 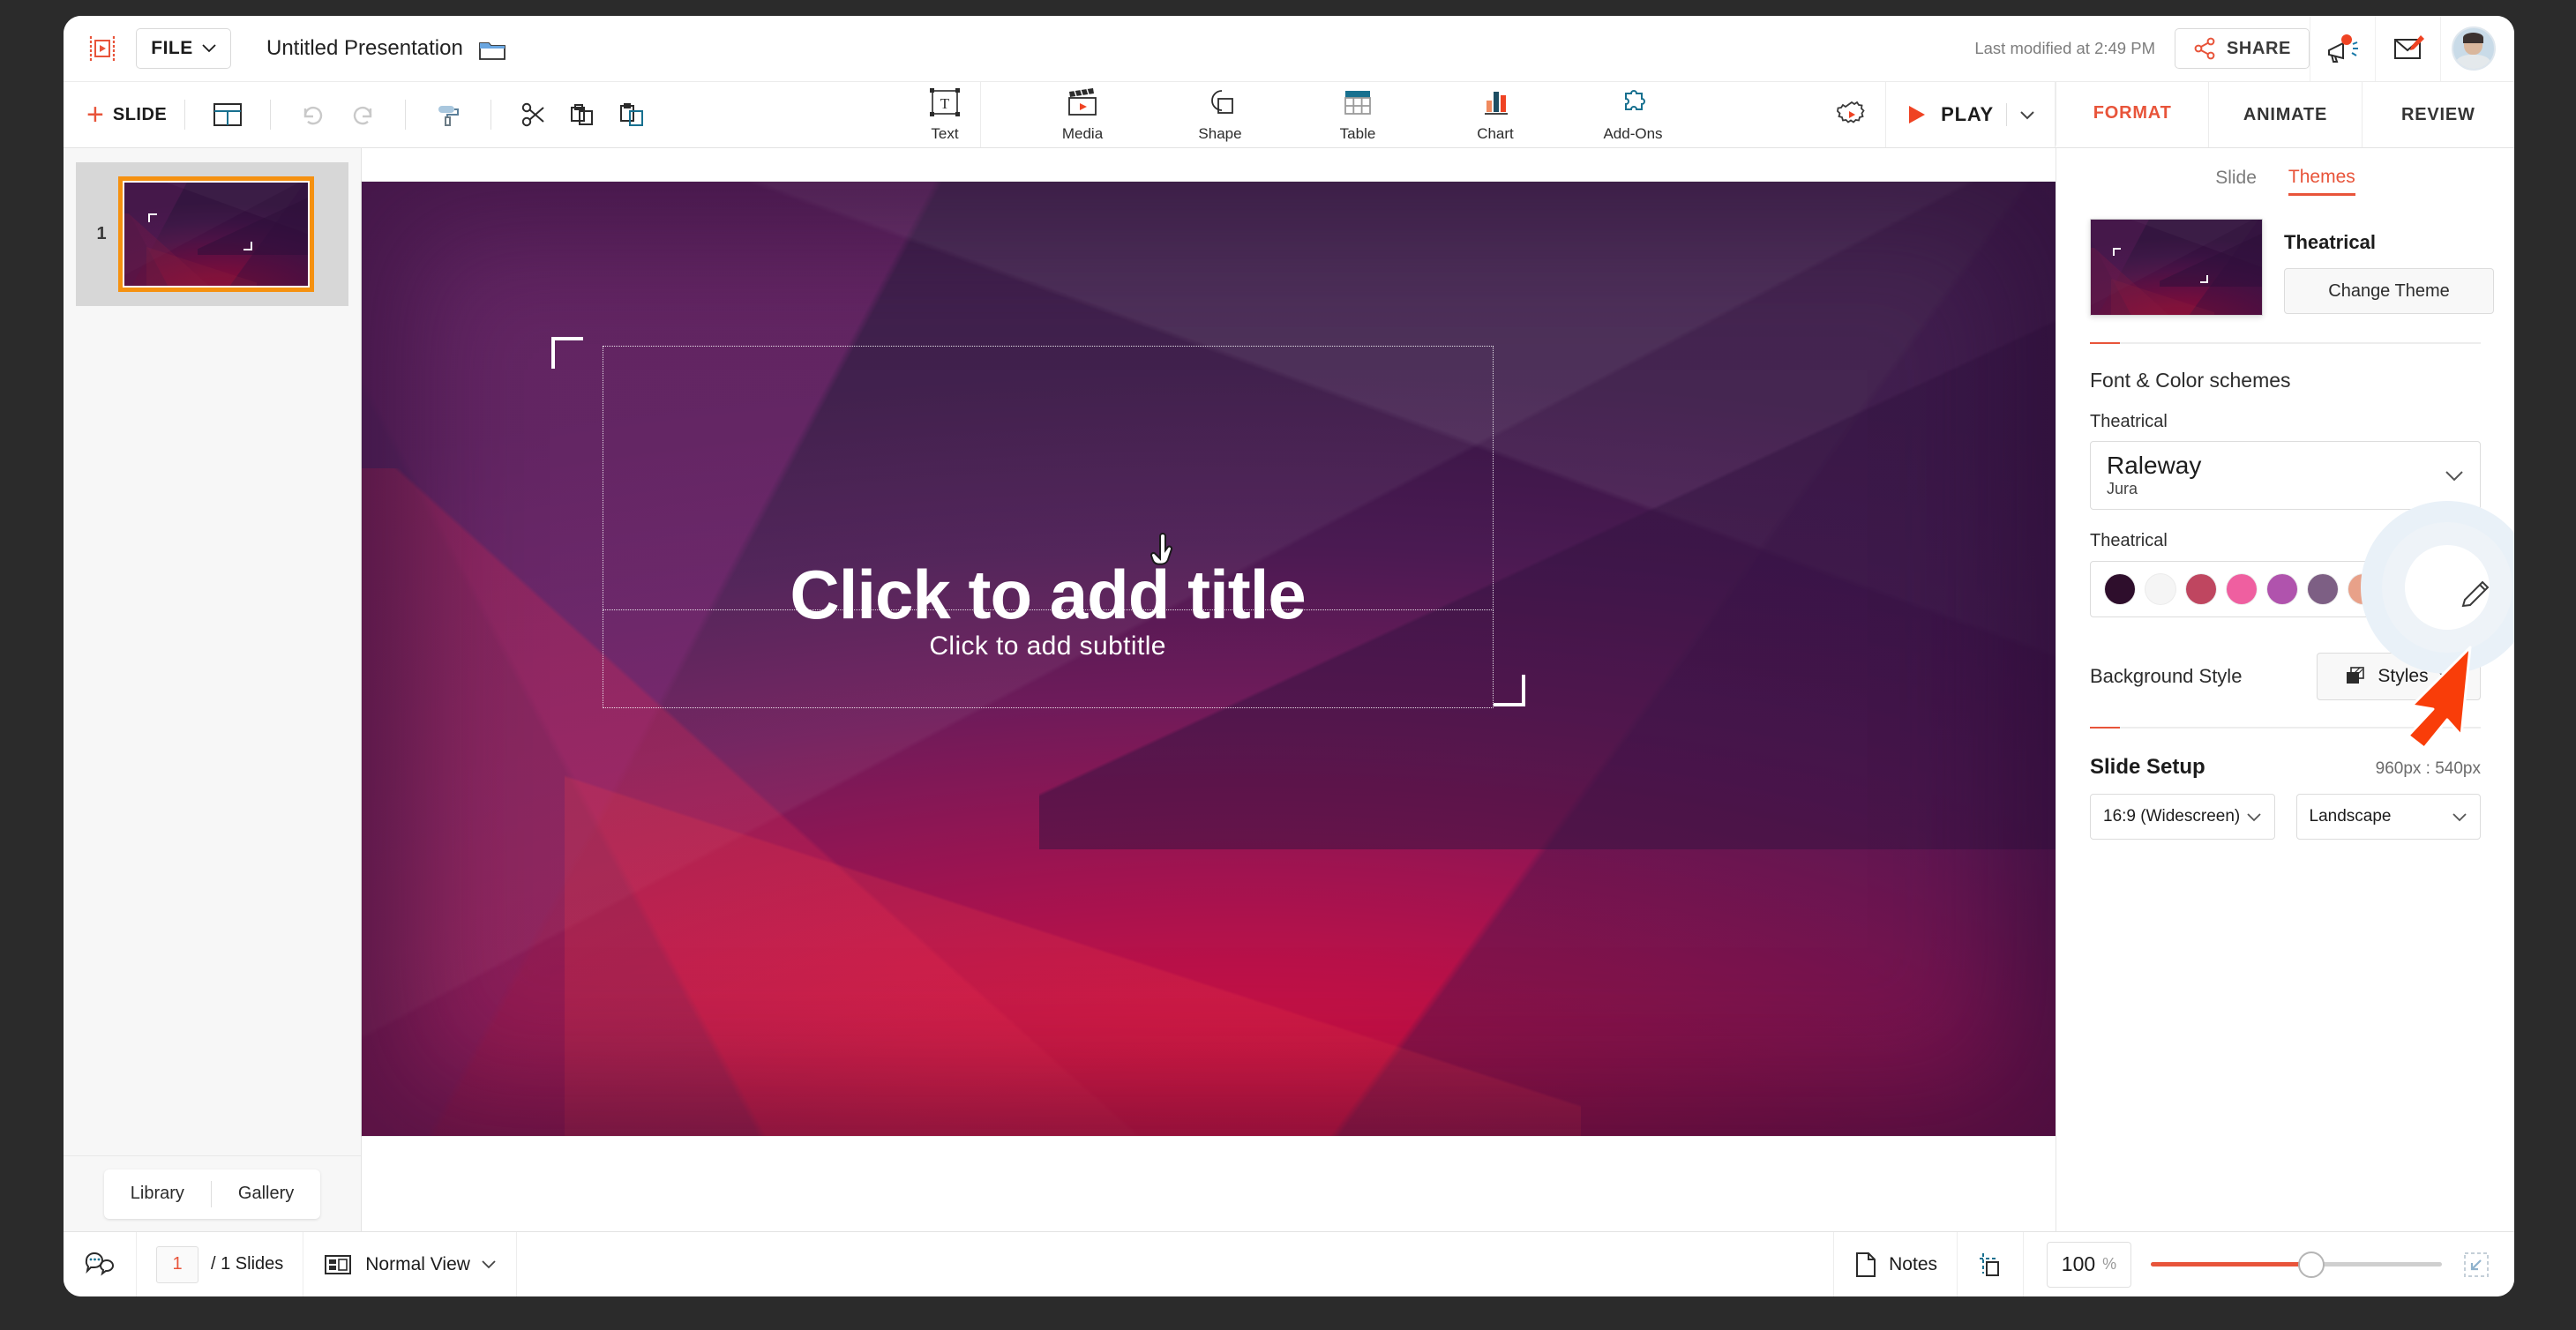 I want to click on tab-format: FORMAT, so click(x=2133, y=114).